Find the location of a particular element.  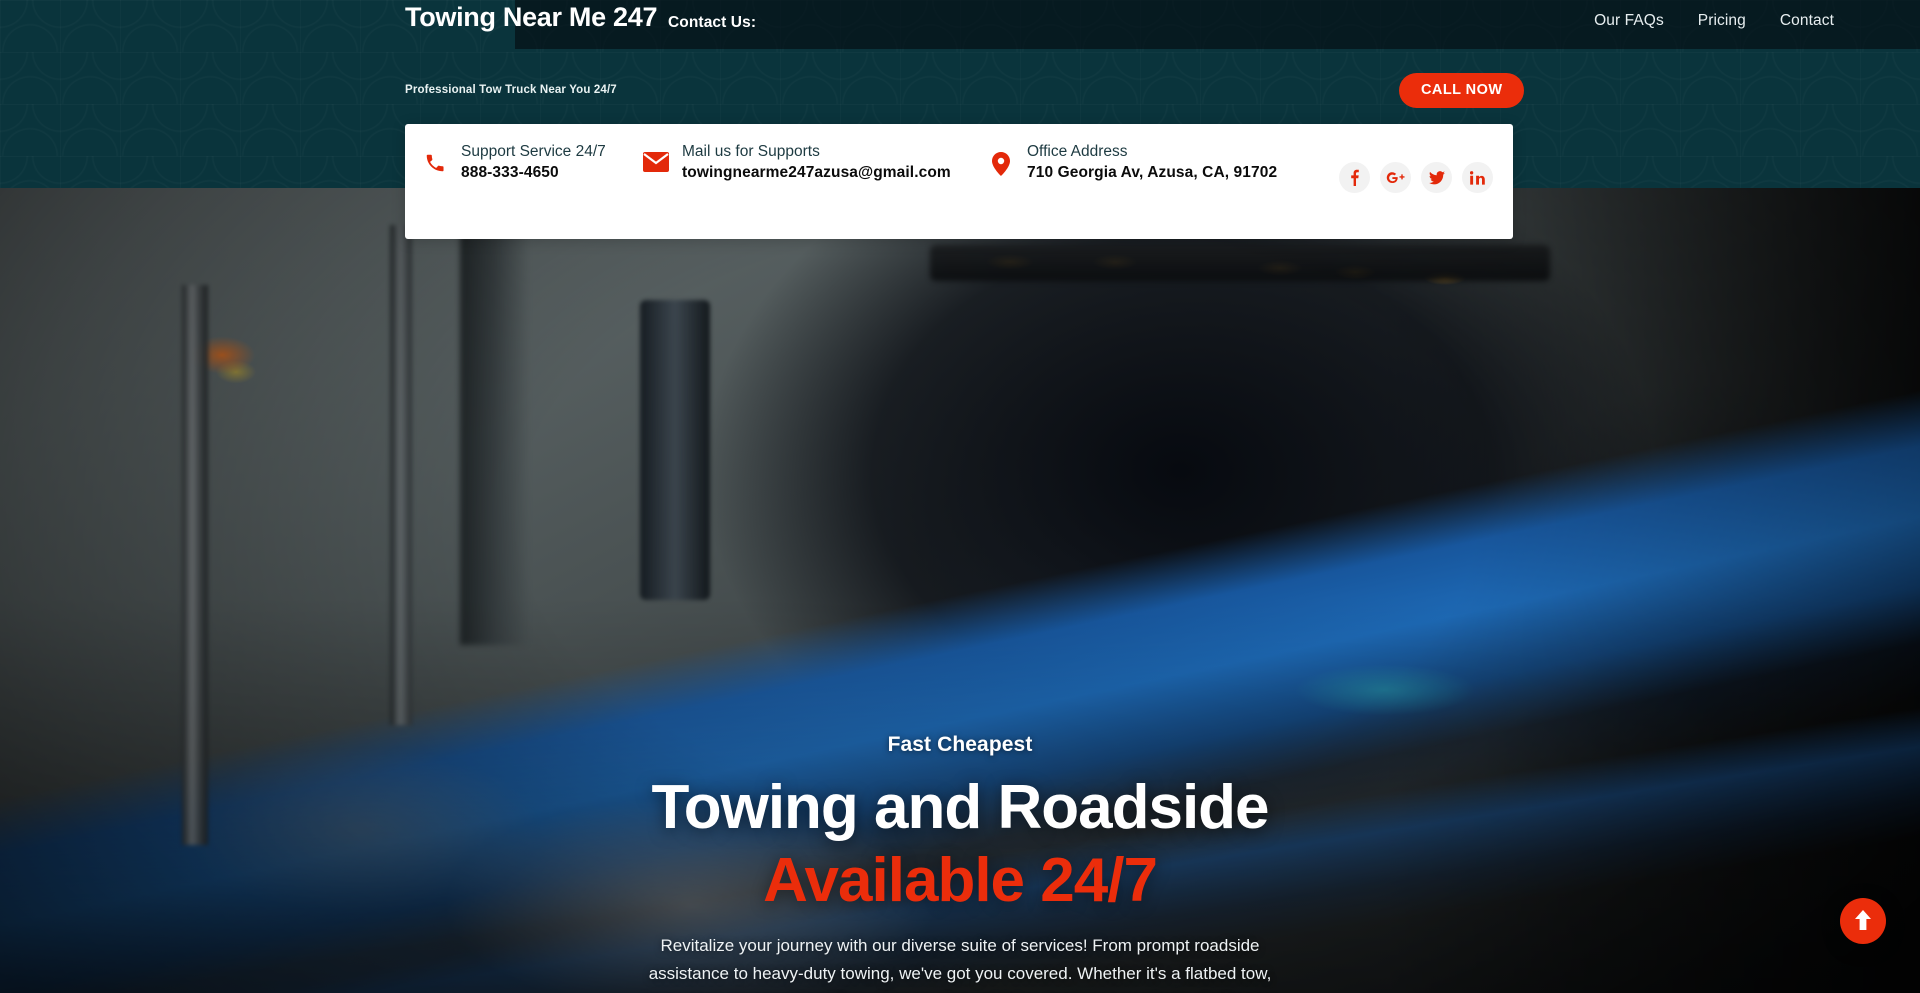

phone-icon is located at coordinates (435, 163).